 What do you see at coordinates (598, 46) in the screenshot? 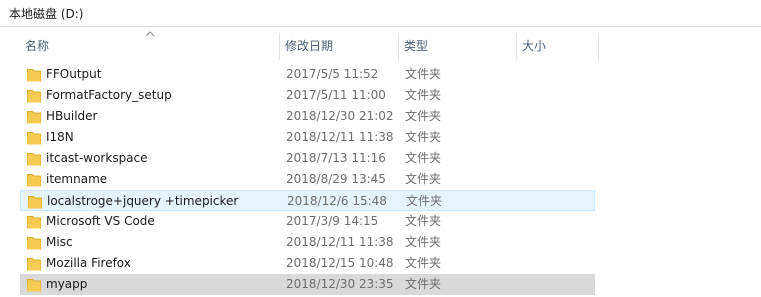
I see `column-divider` at bounding box center [598, 46].